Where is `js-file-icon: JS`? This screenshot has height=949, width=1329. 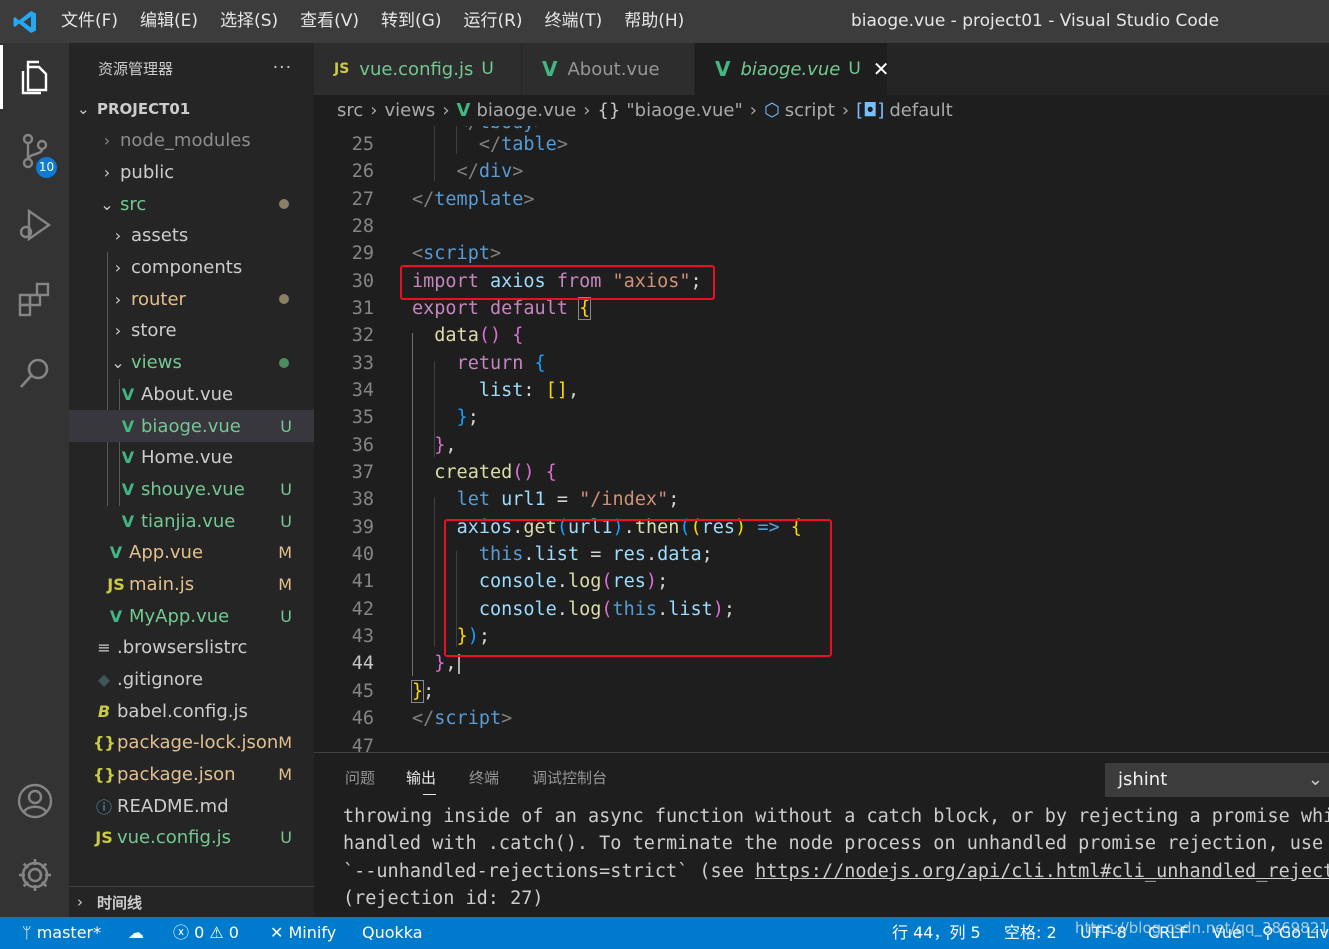 js-file-icon: JS is located at coordinates (342, 69).